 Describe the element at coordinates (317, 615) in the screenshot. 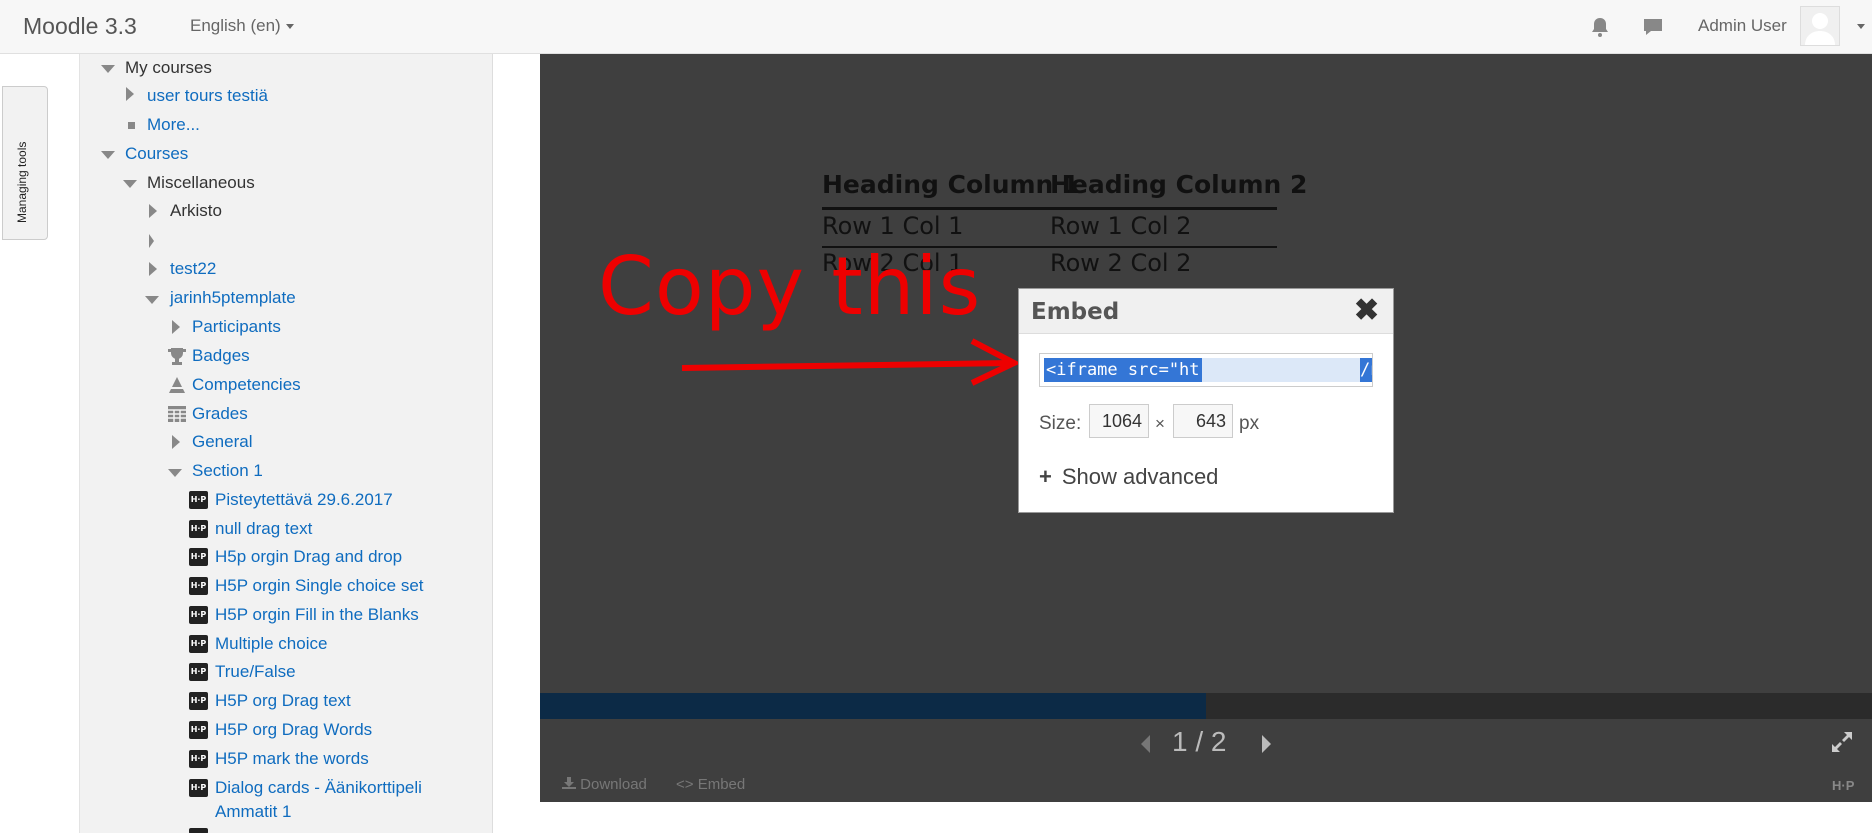

I see `activity-link: H5P orgin Fill in the Blanks` at that location.